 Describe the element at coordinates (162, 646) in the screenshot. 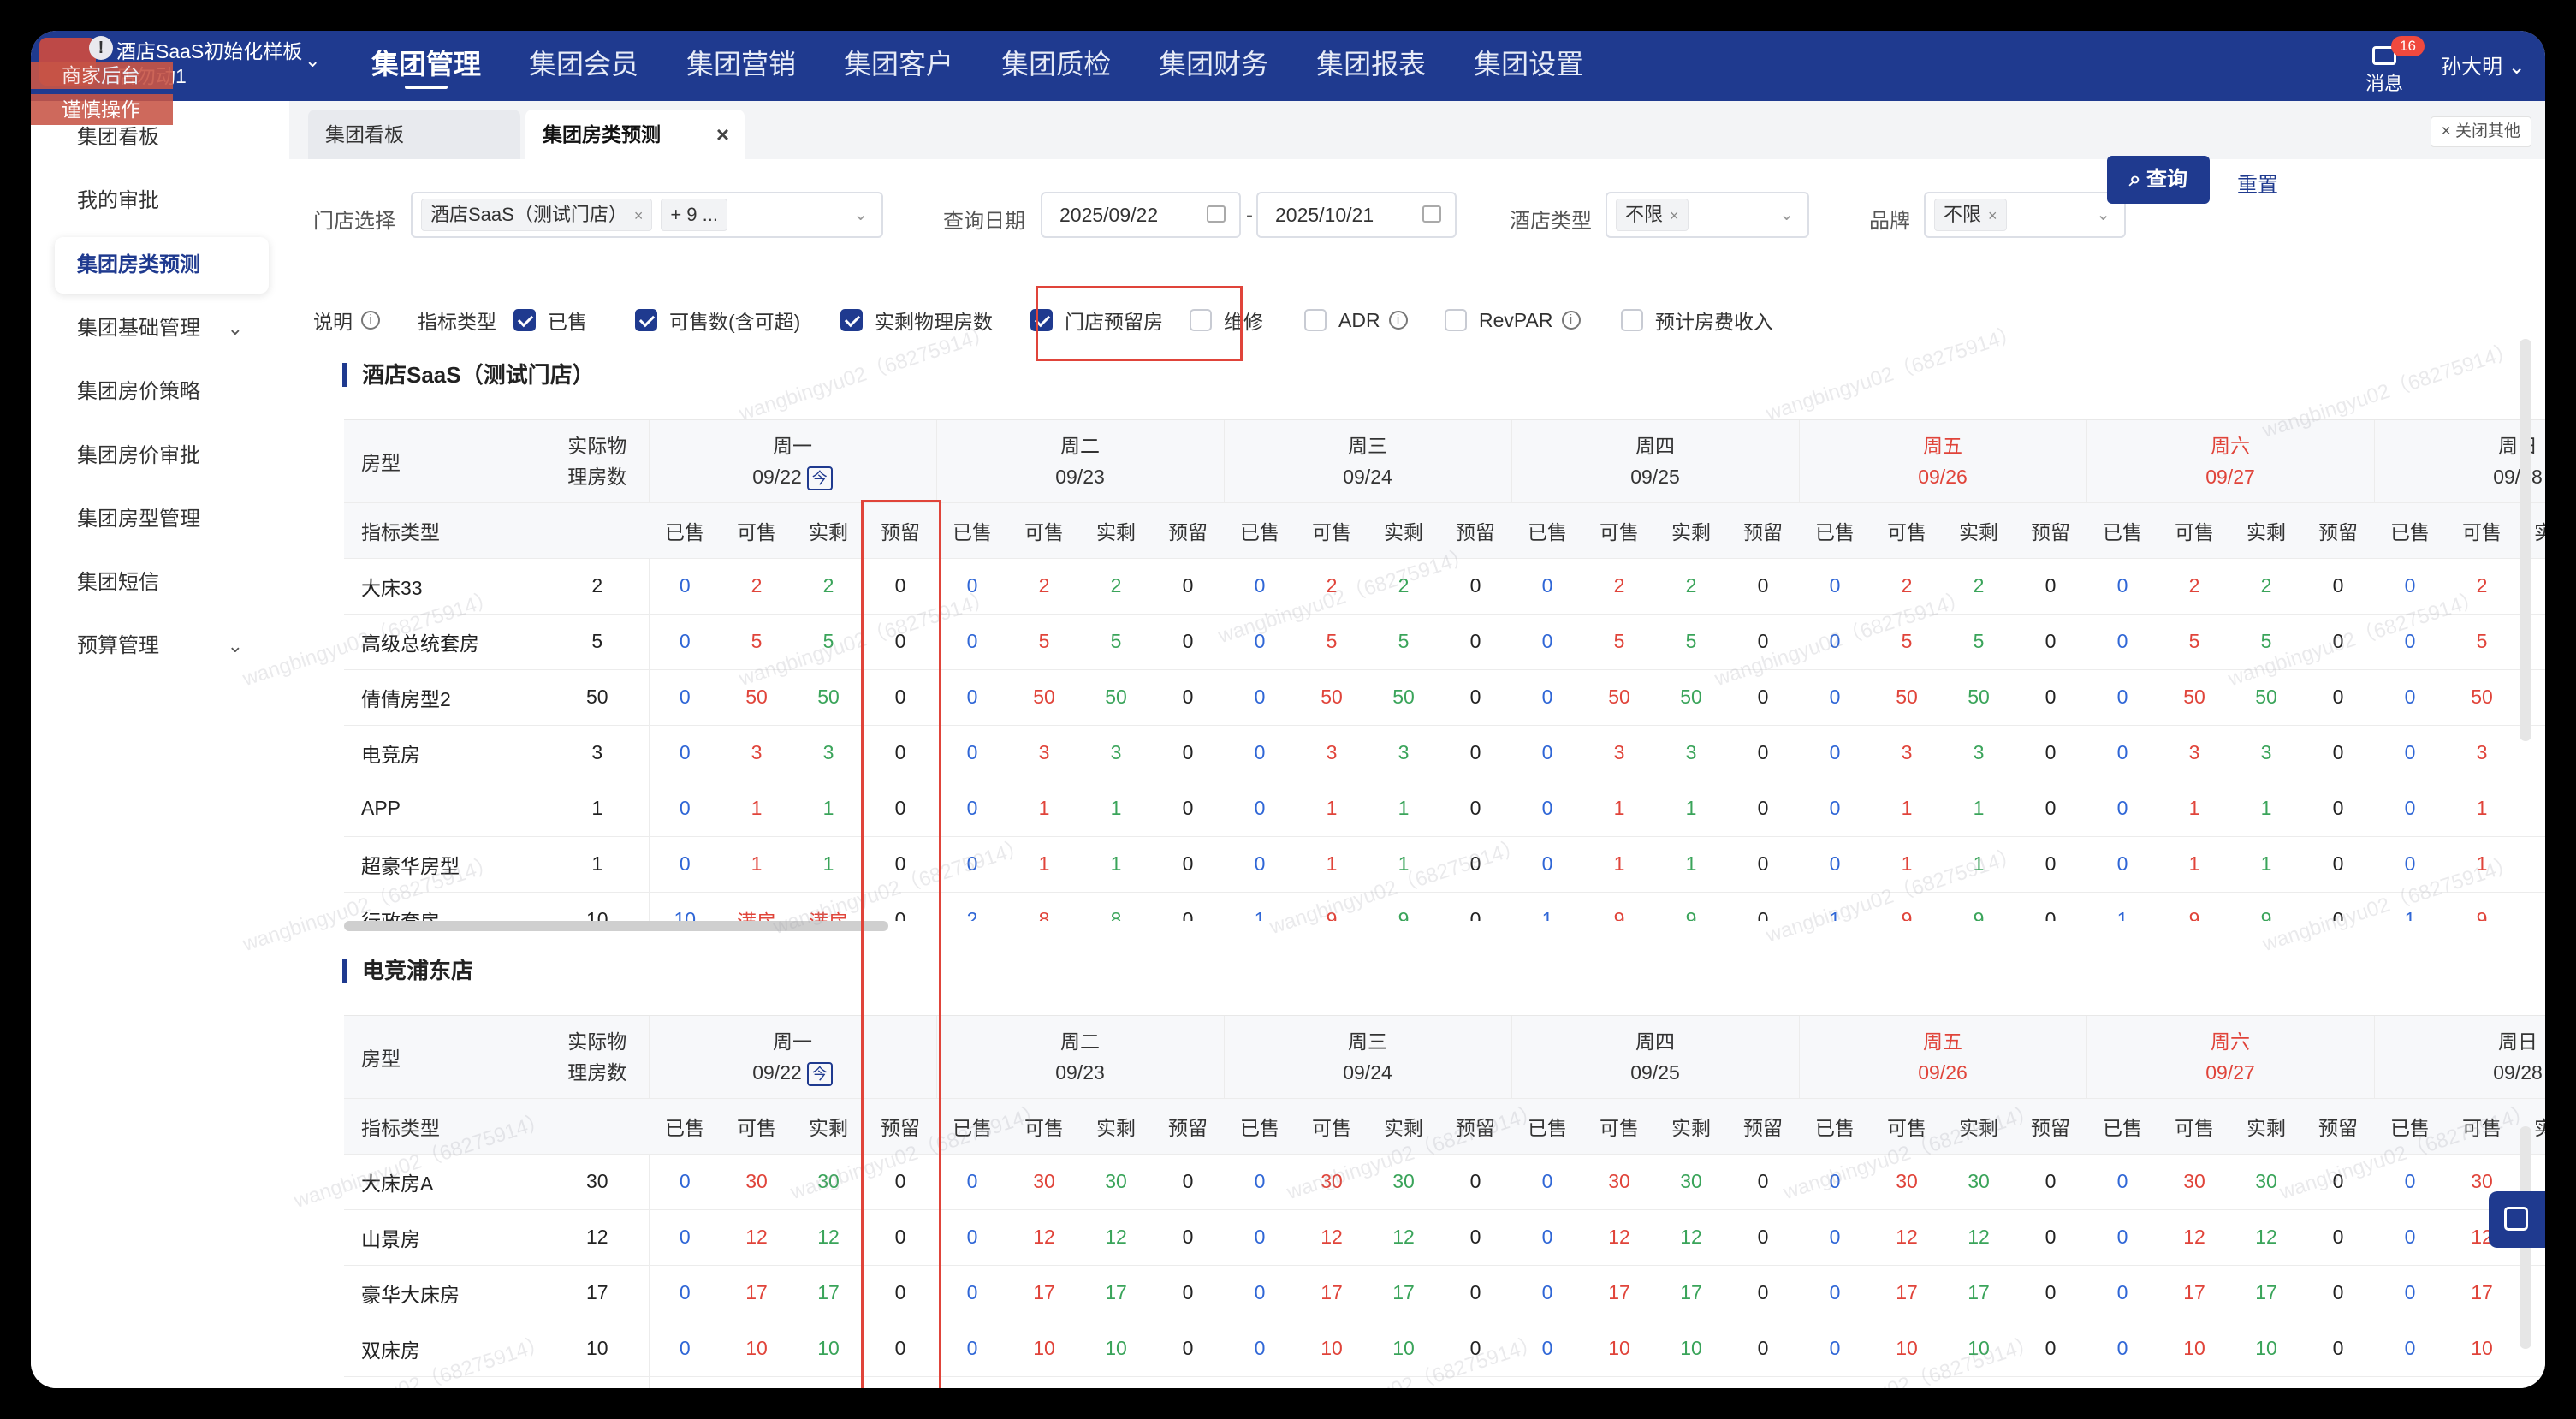

I see `sidebar-item-8: 预算管理 ⌄` at that location.